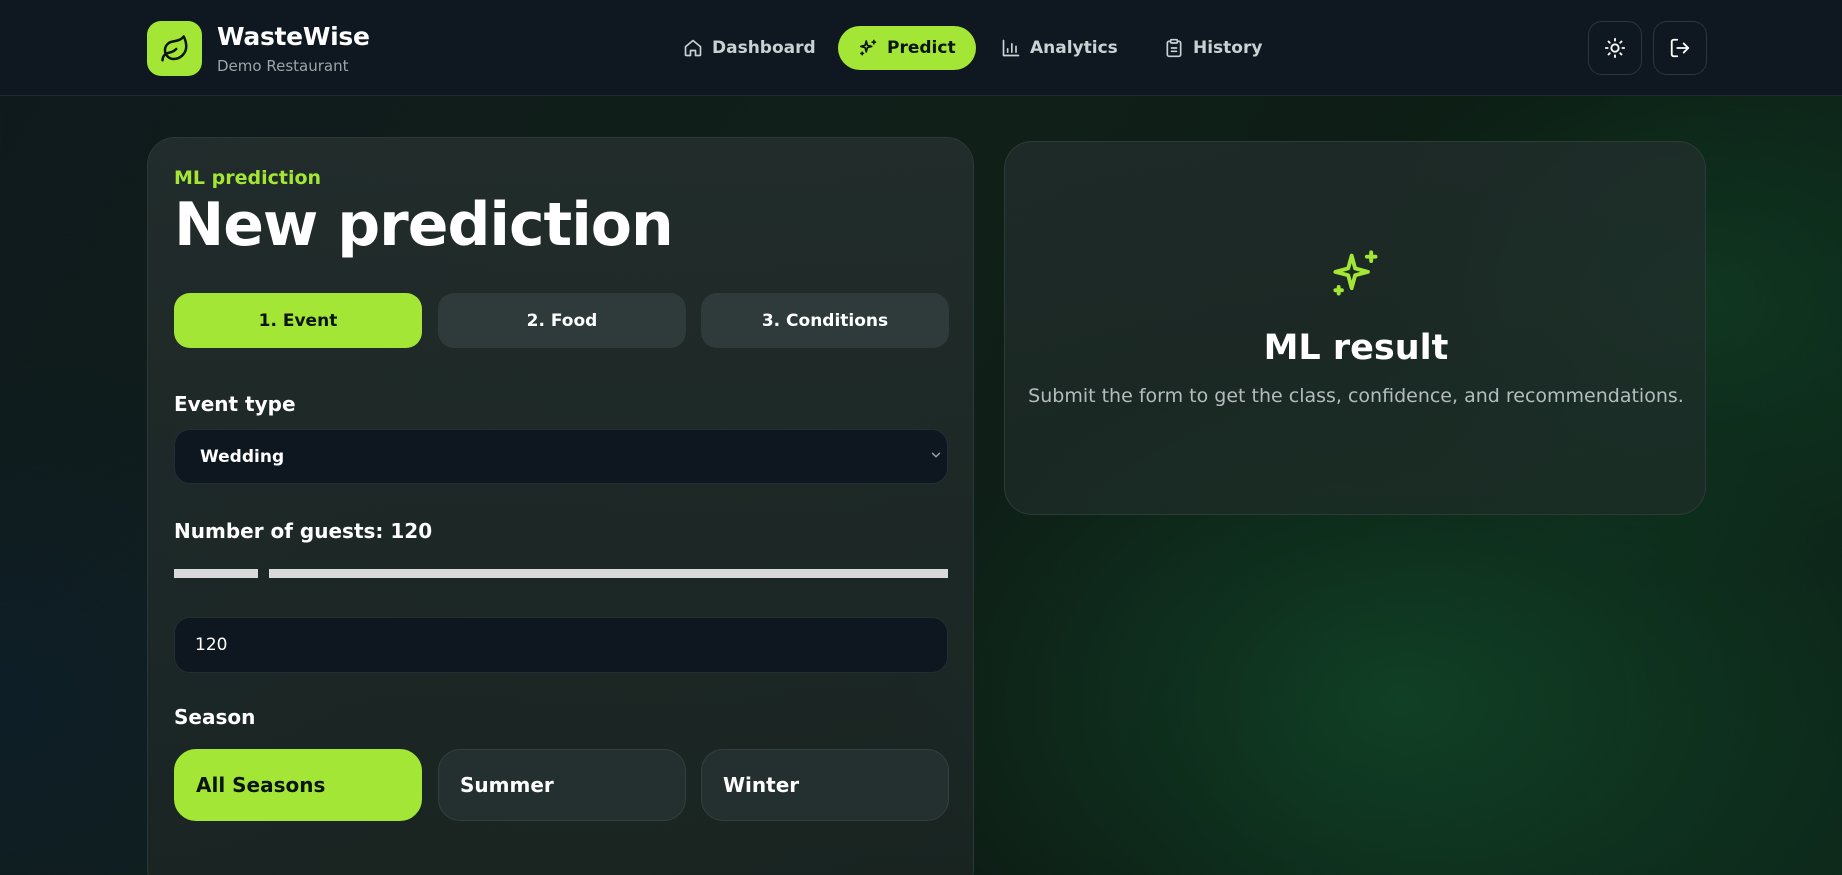  Describe the element at coordinates (1228, 48) in the screenshot. I see `nav-history-label: History` at that location.